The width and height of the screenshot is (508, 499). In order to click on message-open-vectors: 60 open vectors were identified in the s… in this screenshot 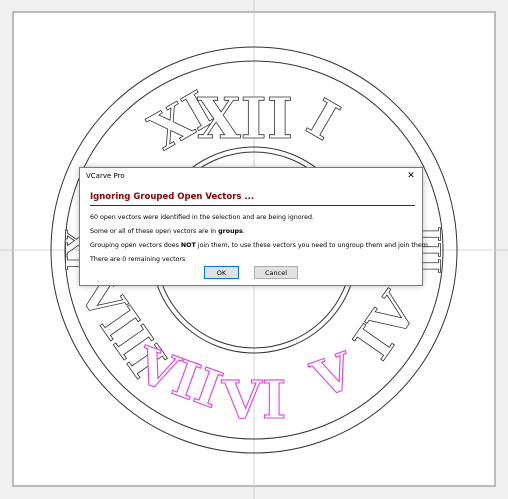, I will do `click(202, 217)`.